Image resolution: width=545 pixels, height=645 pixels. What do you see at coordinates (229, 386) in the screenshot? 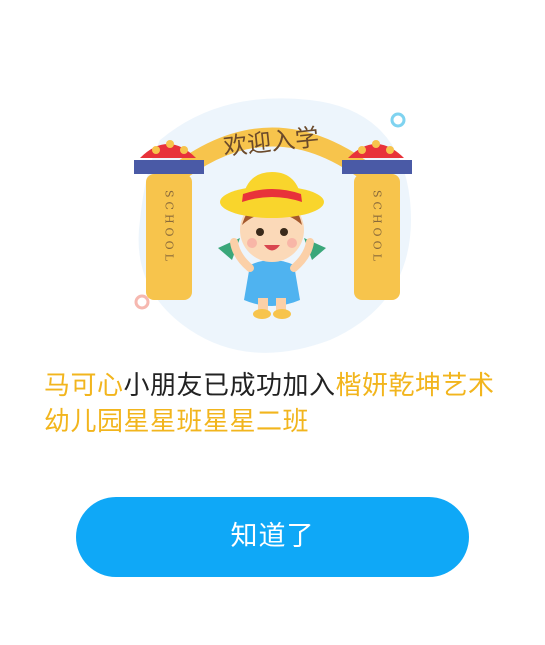
I see `message-middle-text: 小朋友已成功加入` at bounding box center [229, 386].